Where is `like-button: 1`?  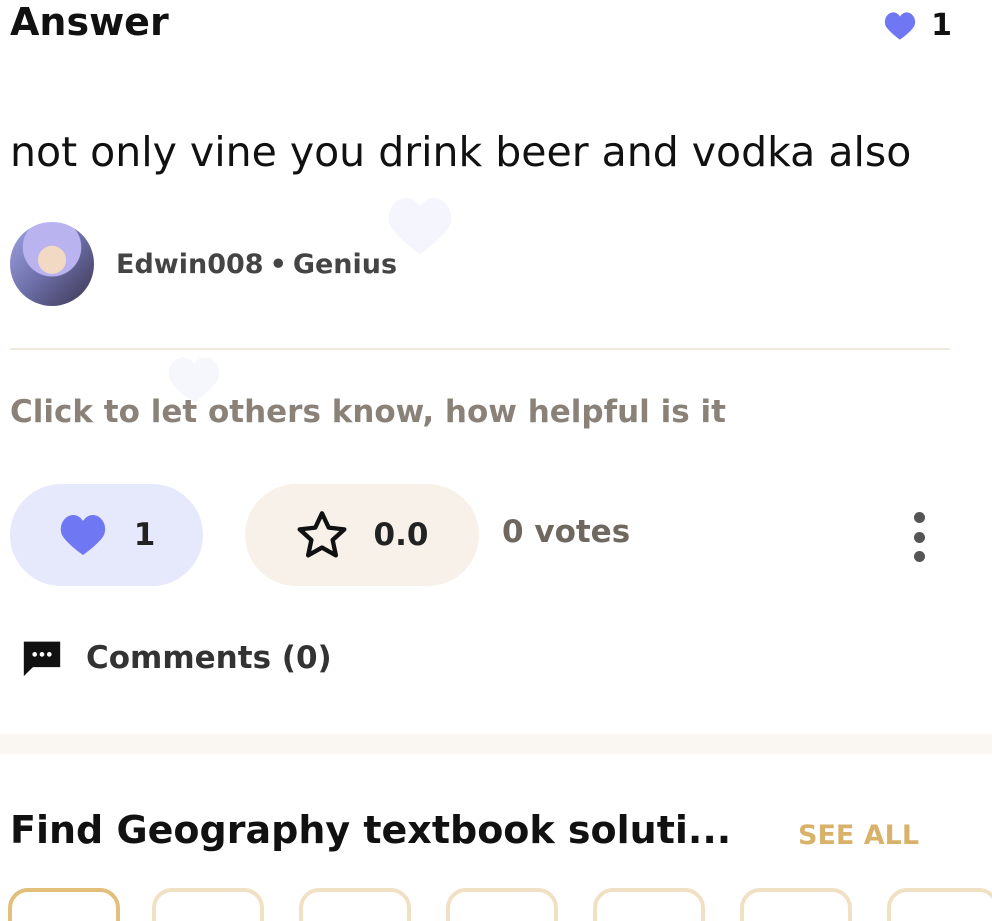
like-button: 1 is located at coordinates (106, 535).